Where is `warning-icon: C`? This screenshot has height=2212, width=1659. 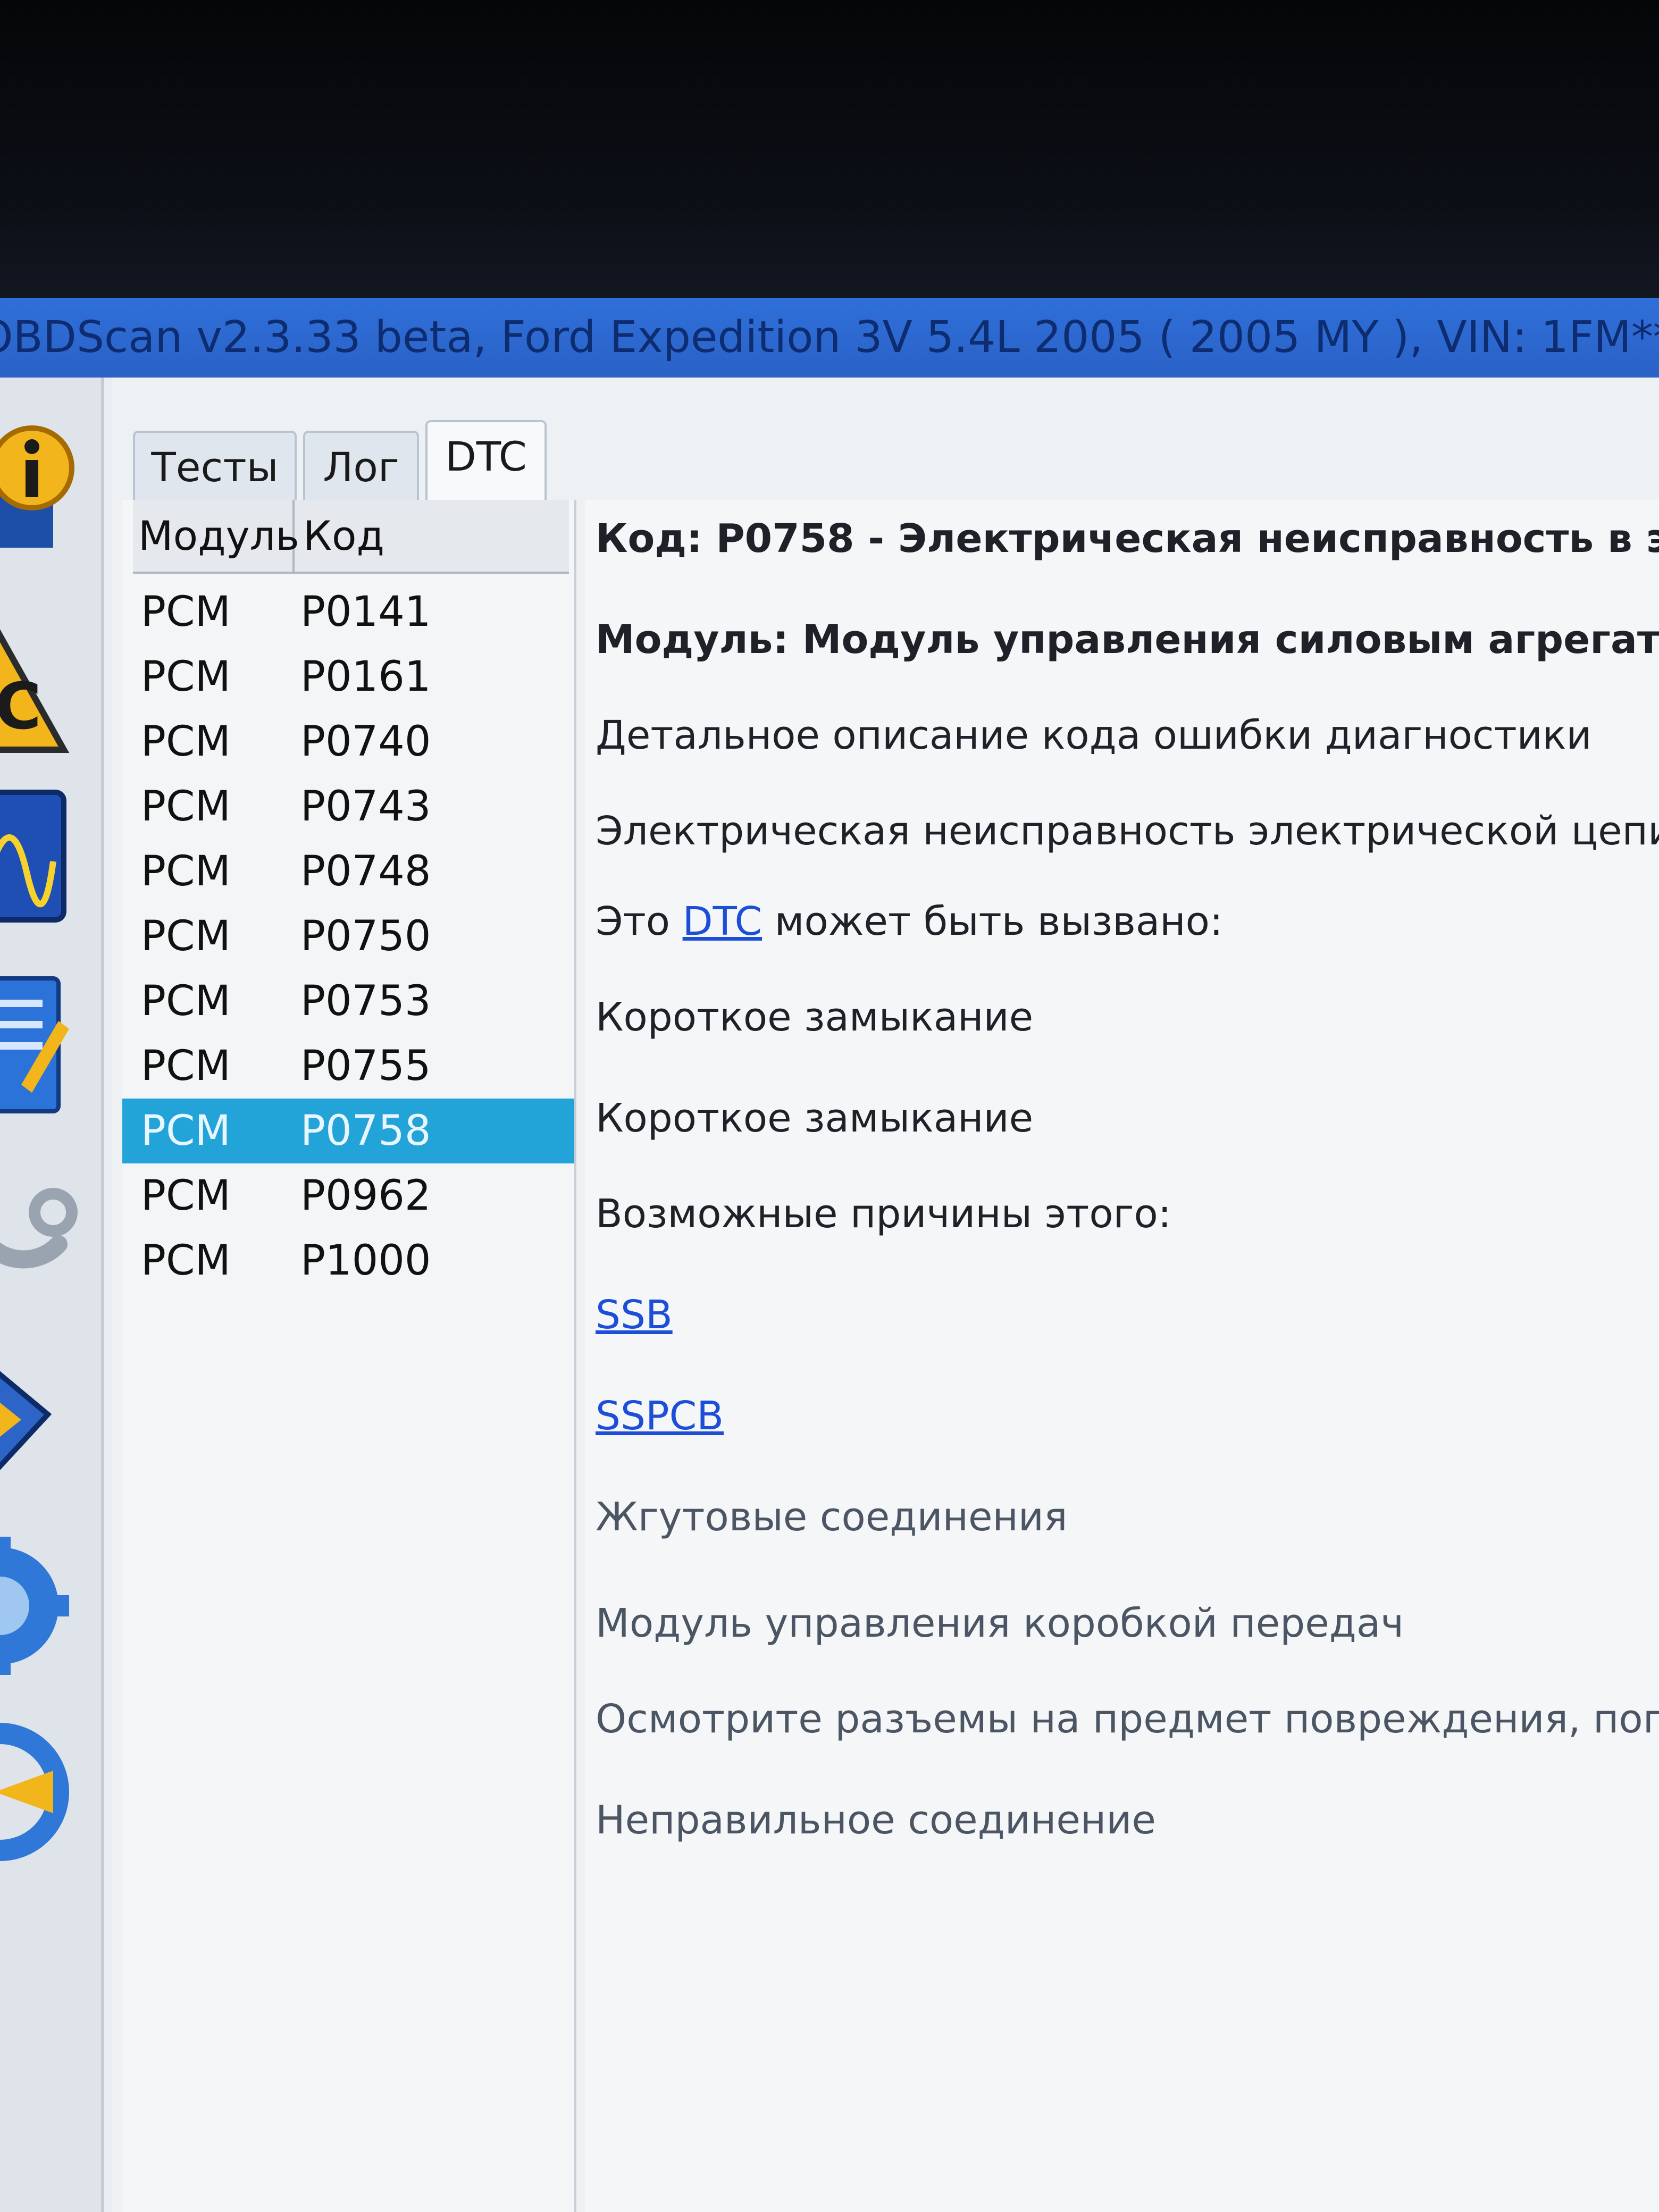
warning-icon: C is located at coordinates (35, 691).